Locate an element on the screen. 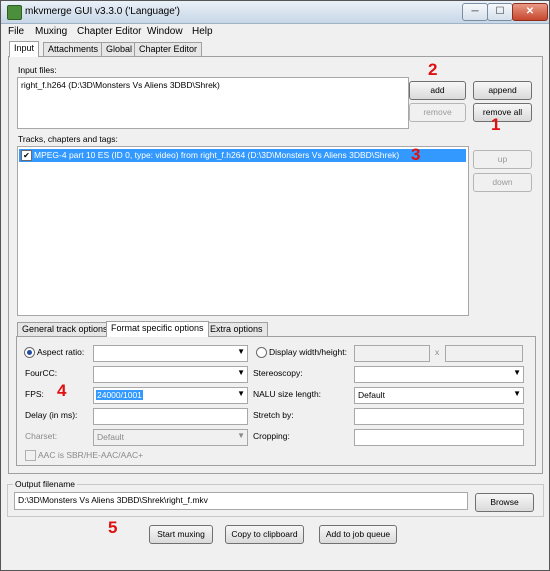 The image size is (550, 571). nalu-size-combo: Default ▼ is located at coordinates (439, 395).